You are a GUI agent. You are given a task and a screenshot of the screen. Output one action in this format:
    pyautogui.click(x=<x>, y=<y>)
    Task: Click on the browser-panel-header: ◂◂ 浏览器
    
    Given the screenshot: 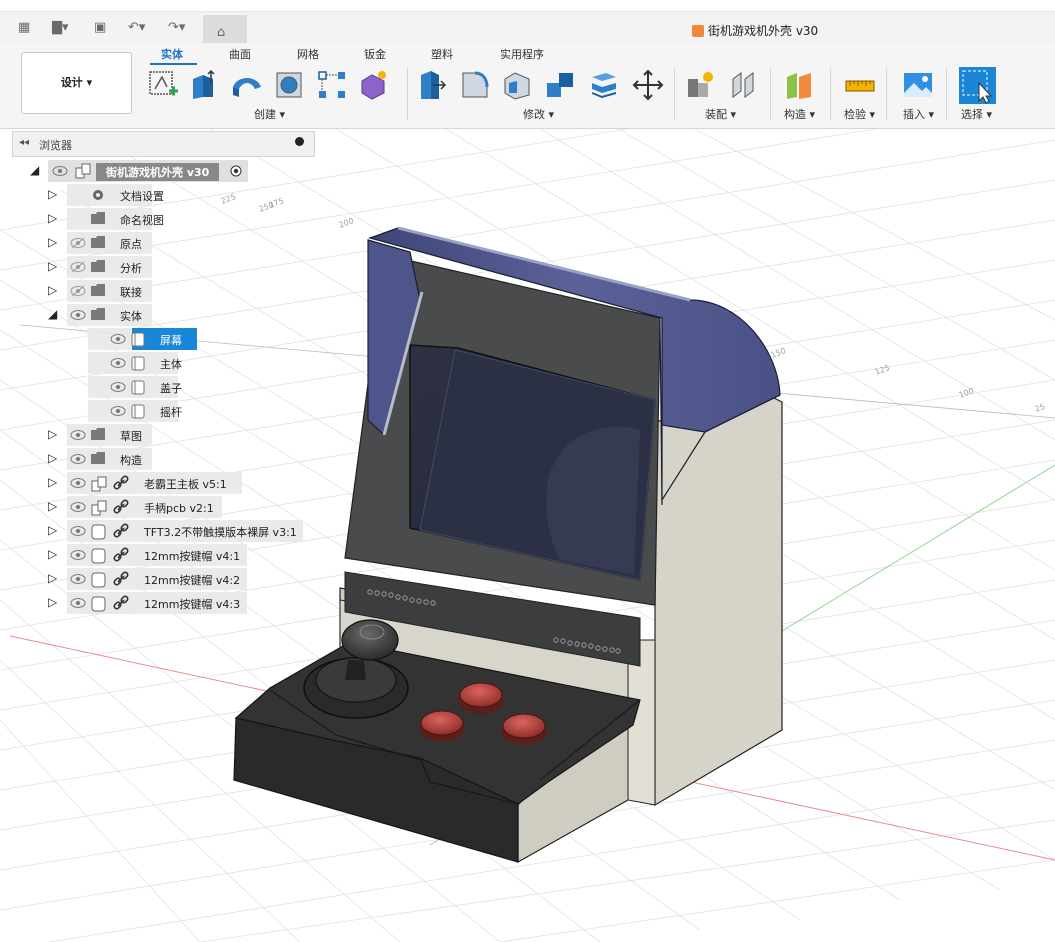 What is the action you would take?
    pyautogui.click(x=163, y=144)
    